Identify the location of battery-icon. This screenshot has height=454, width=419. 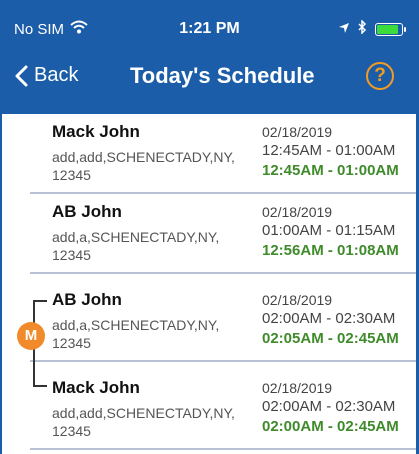
(390, 29).